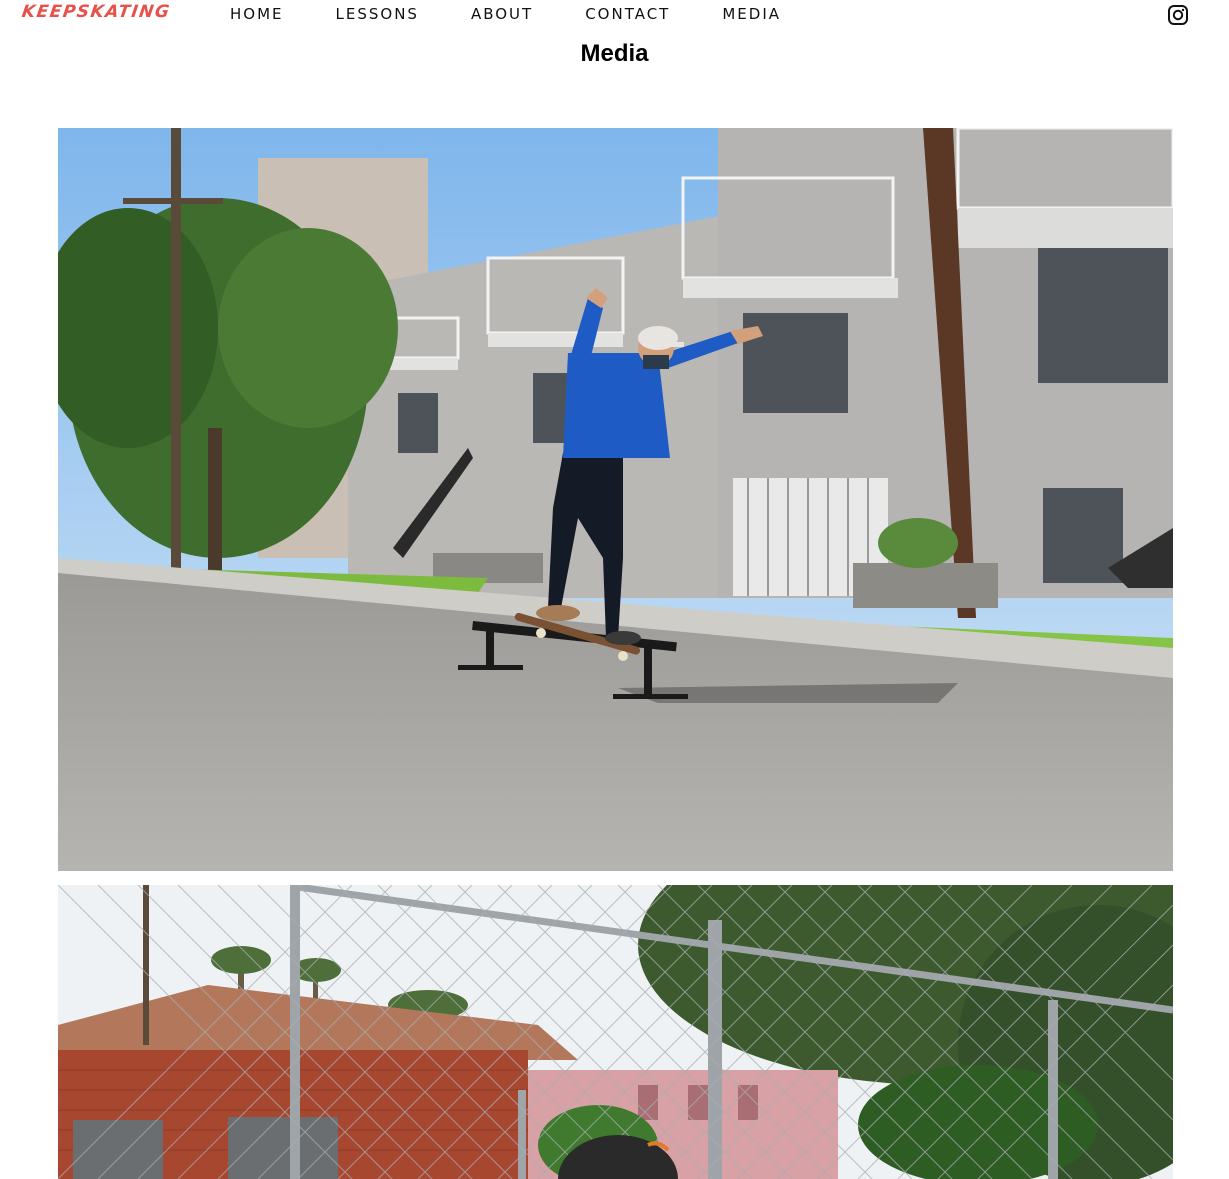  What do you see at coordinates (257, 14) in the screenshot?
I see `nav-home-link: HOME` at bounding box center [257, 14].